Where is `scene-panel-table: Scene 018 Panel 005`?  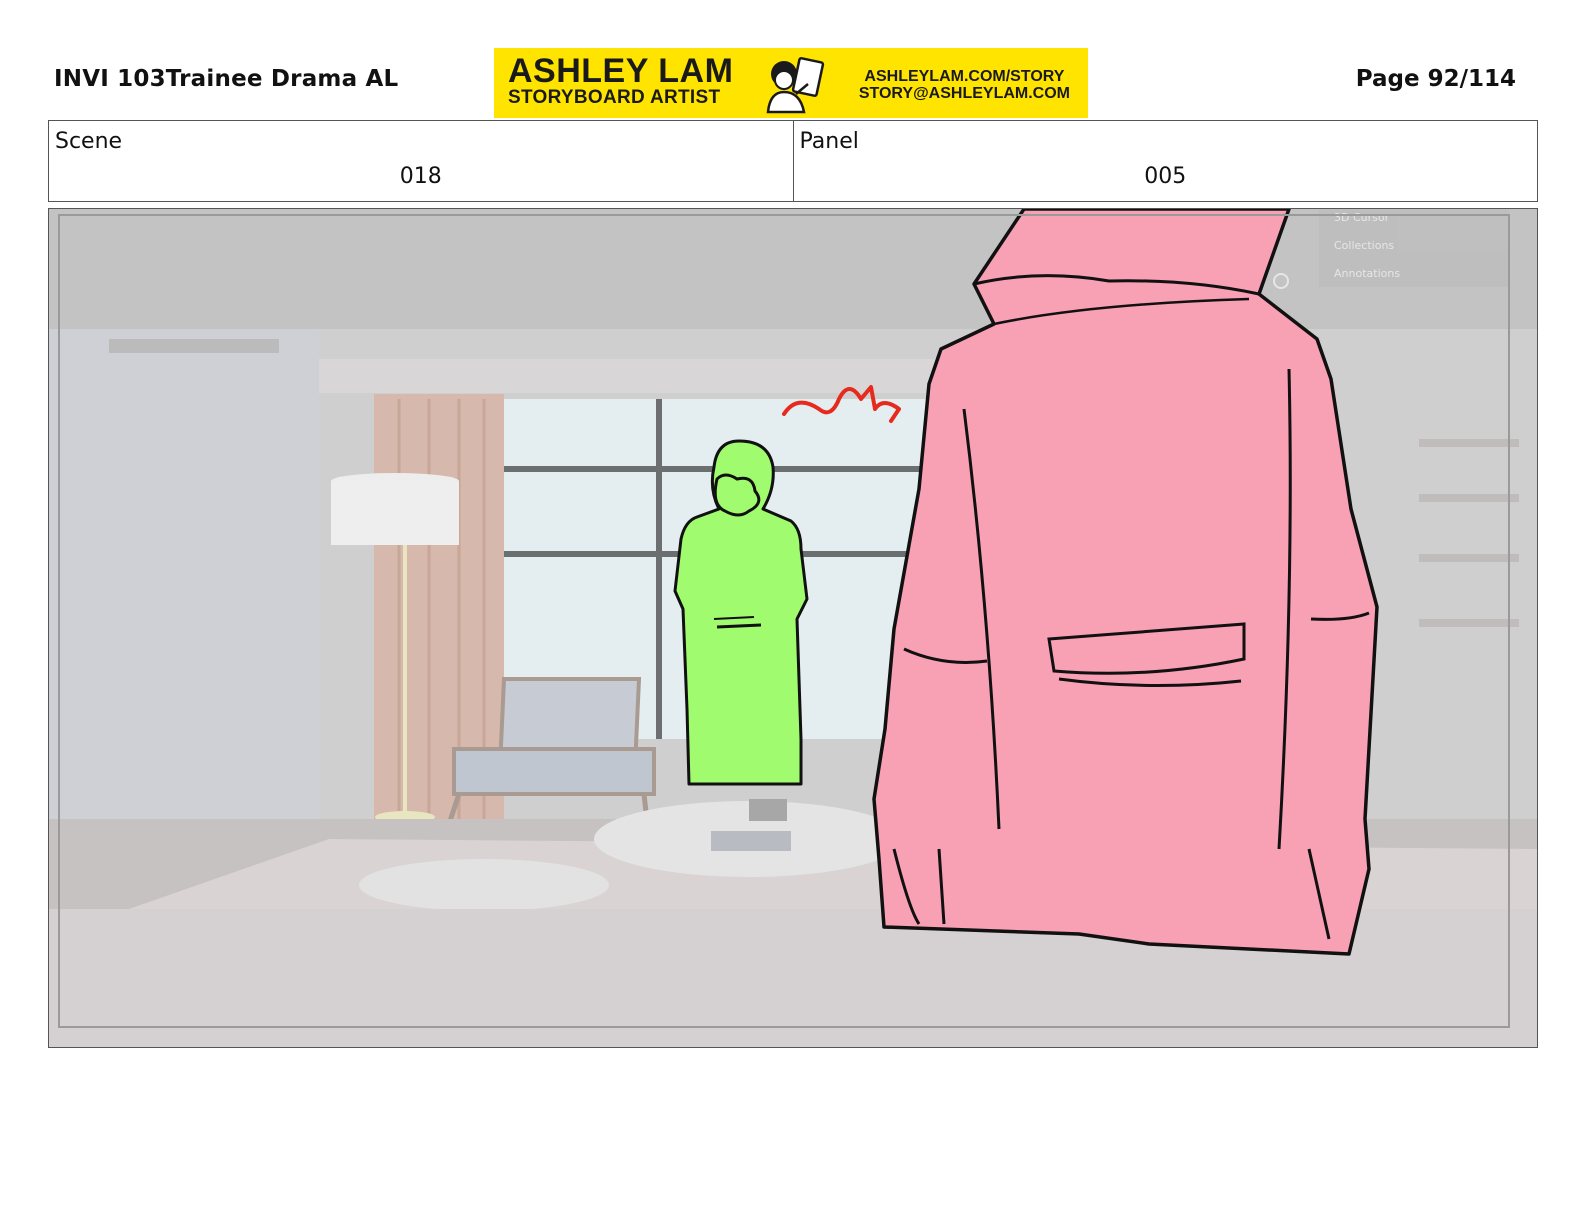
scene-panel-table: Scene 018 Panel 005 is located at coordinates (793, 161).